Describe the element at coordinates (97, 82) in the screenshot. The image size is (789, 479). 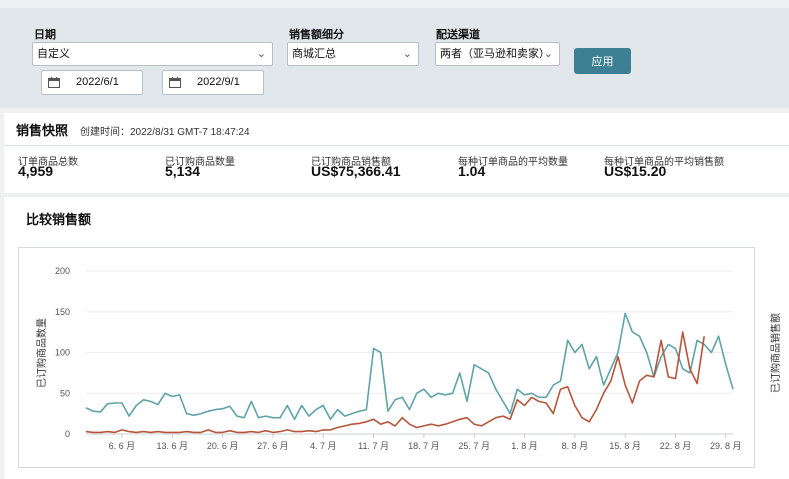
I see `start-date-value: 2022/6/1` at that location.